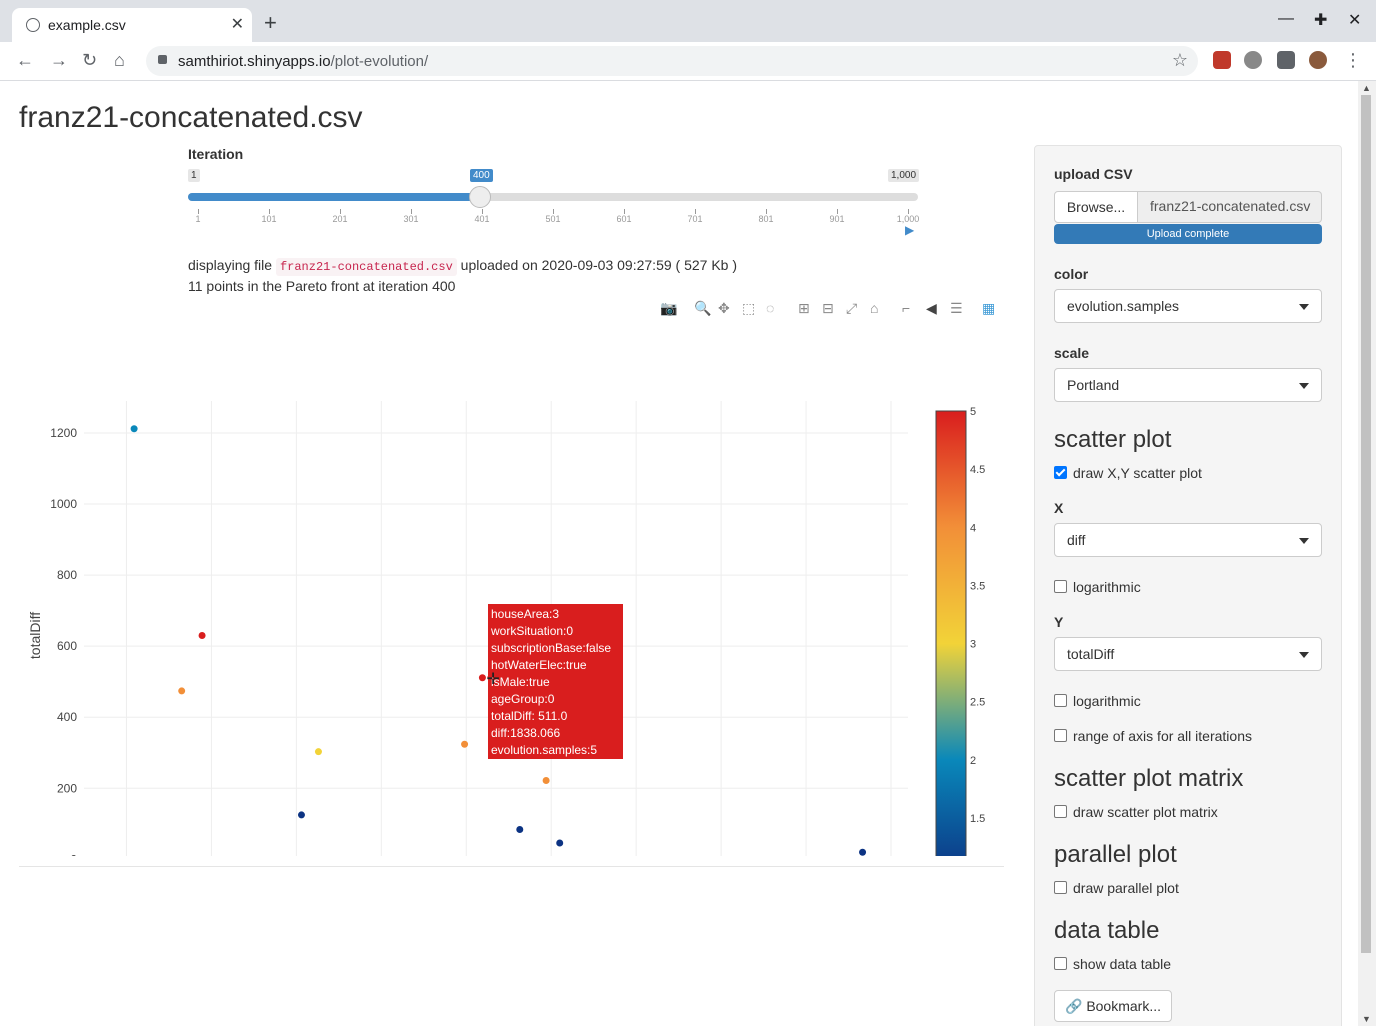 This screenshot has width=1376, height=1026. I want to click on scroll-up-icon: ▲, so click(1366, 88).